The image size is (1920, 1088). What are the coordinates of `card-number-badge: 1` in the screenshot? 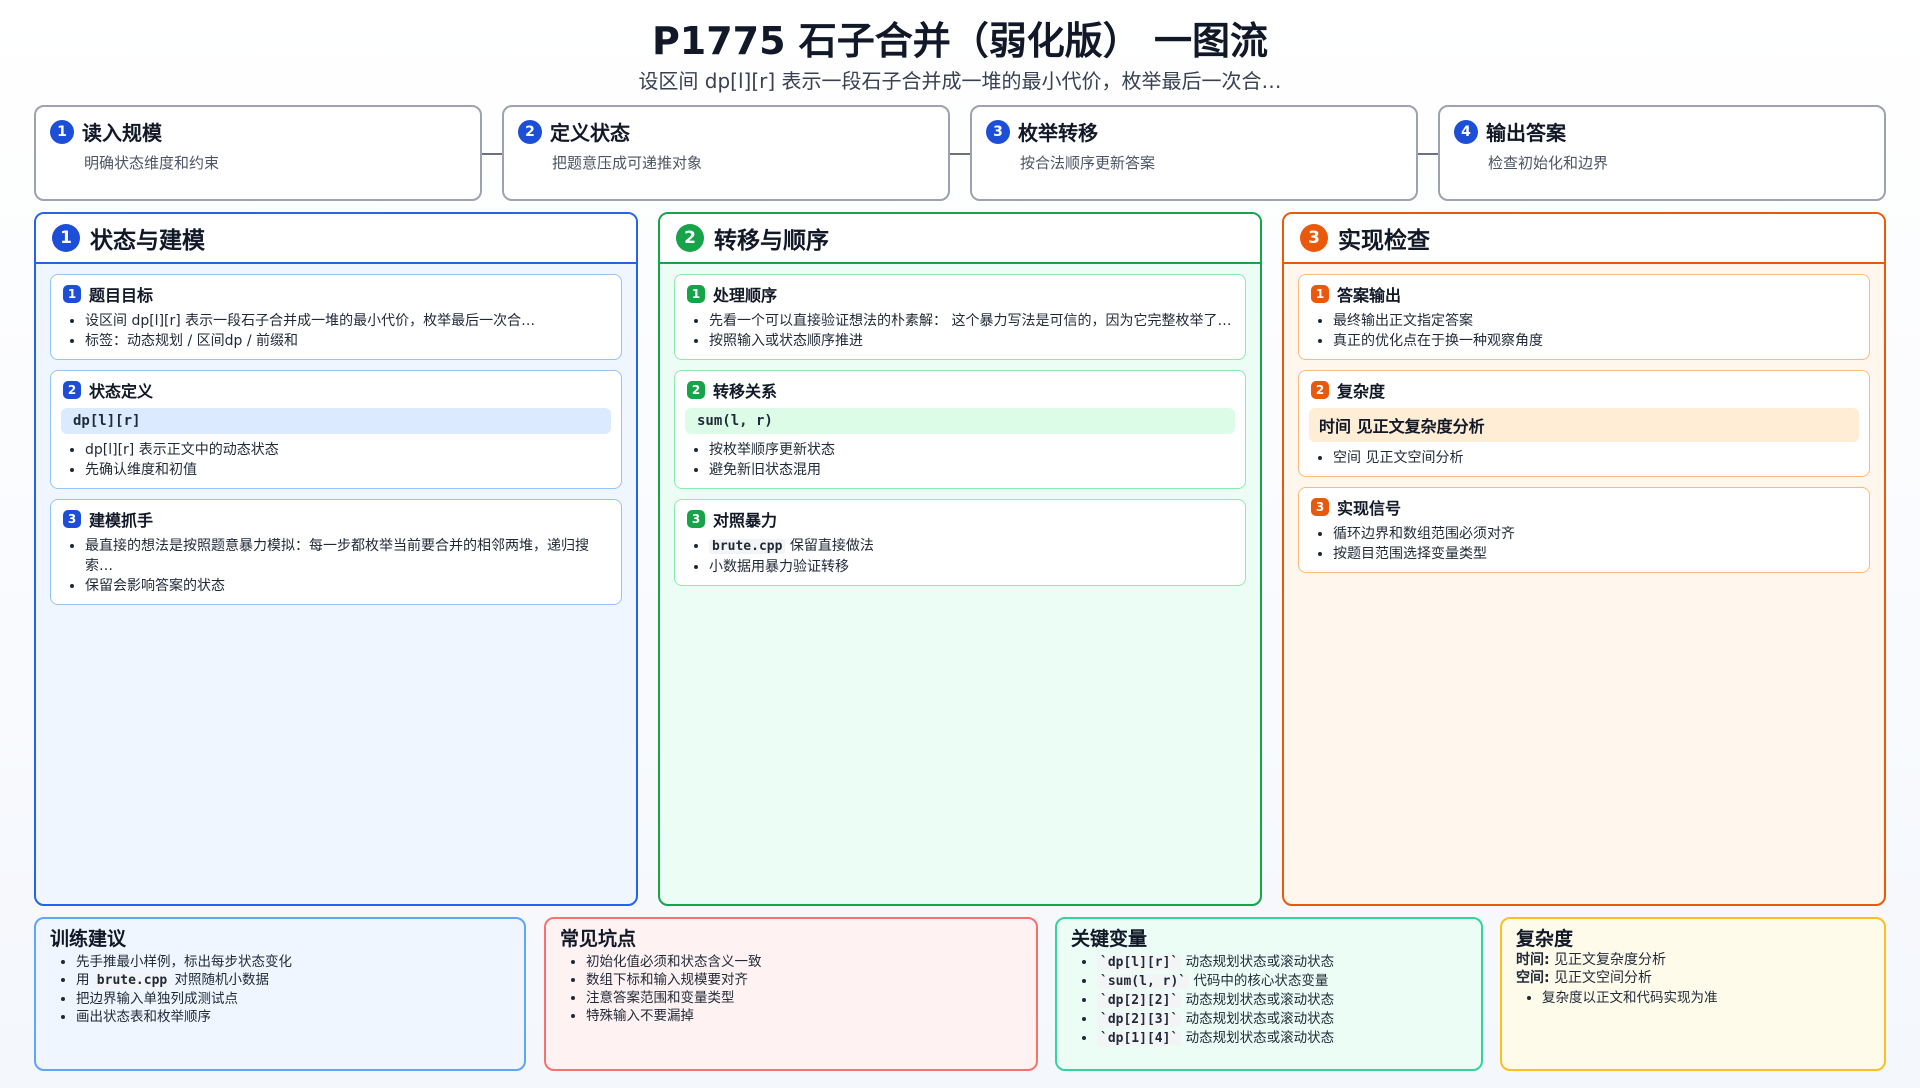 It's located at (72, 294).